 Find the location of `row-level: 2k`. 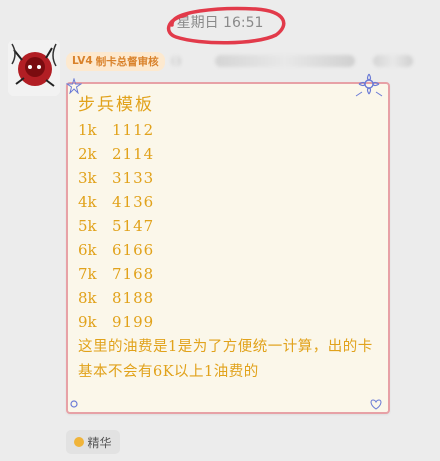

row-level: 2k is located at coordinates (87, 154).